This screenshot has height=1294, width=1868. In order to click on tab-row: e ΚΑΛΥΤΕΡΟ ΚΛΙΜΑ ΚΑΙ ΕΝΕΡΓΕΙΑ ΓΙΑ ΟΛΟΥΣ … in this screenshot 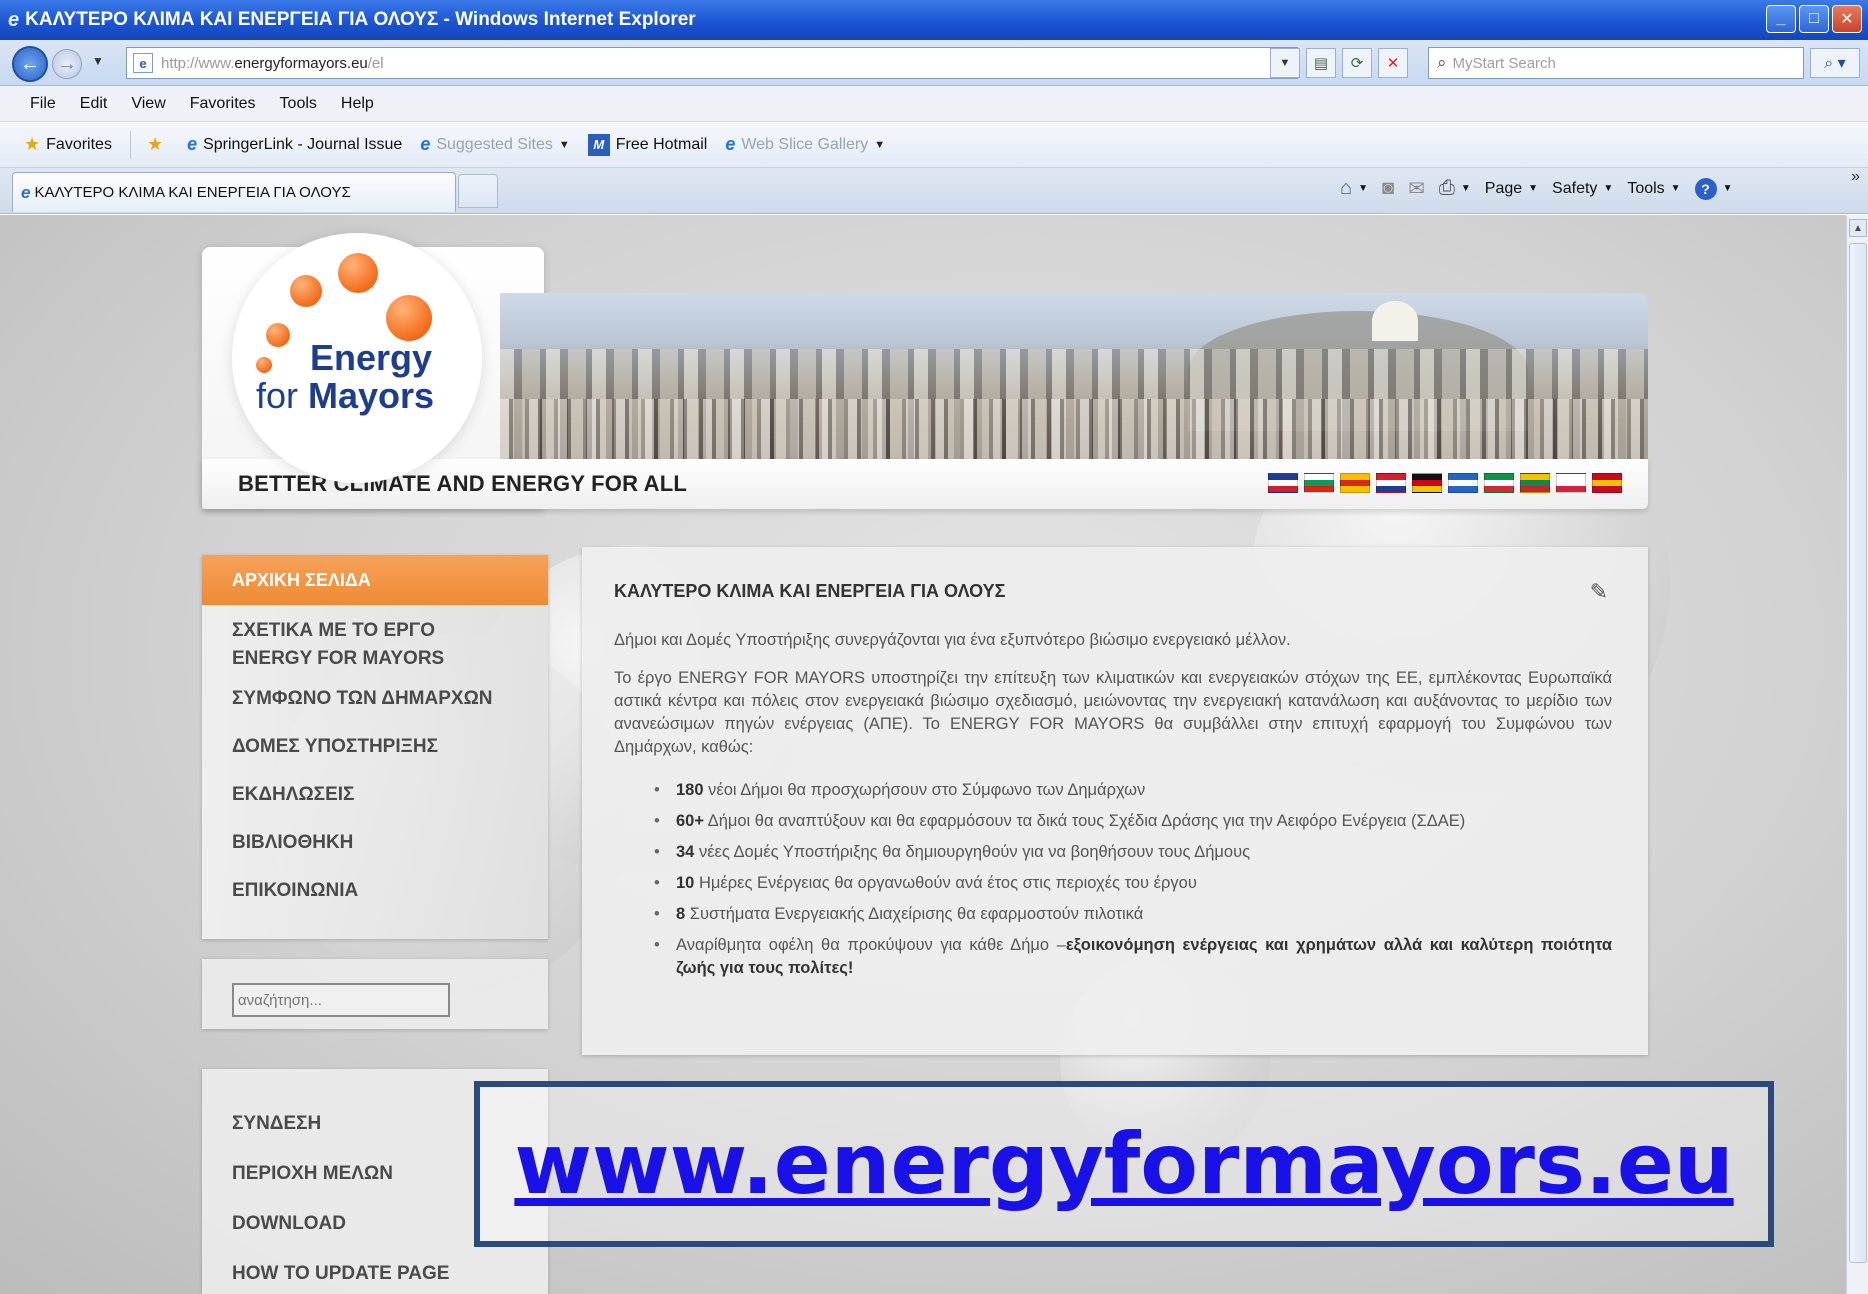, I will do `click(934, 191)`.